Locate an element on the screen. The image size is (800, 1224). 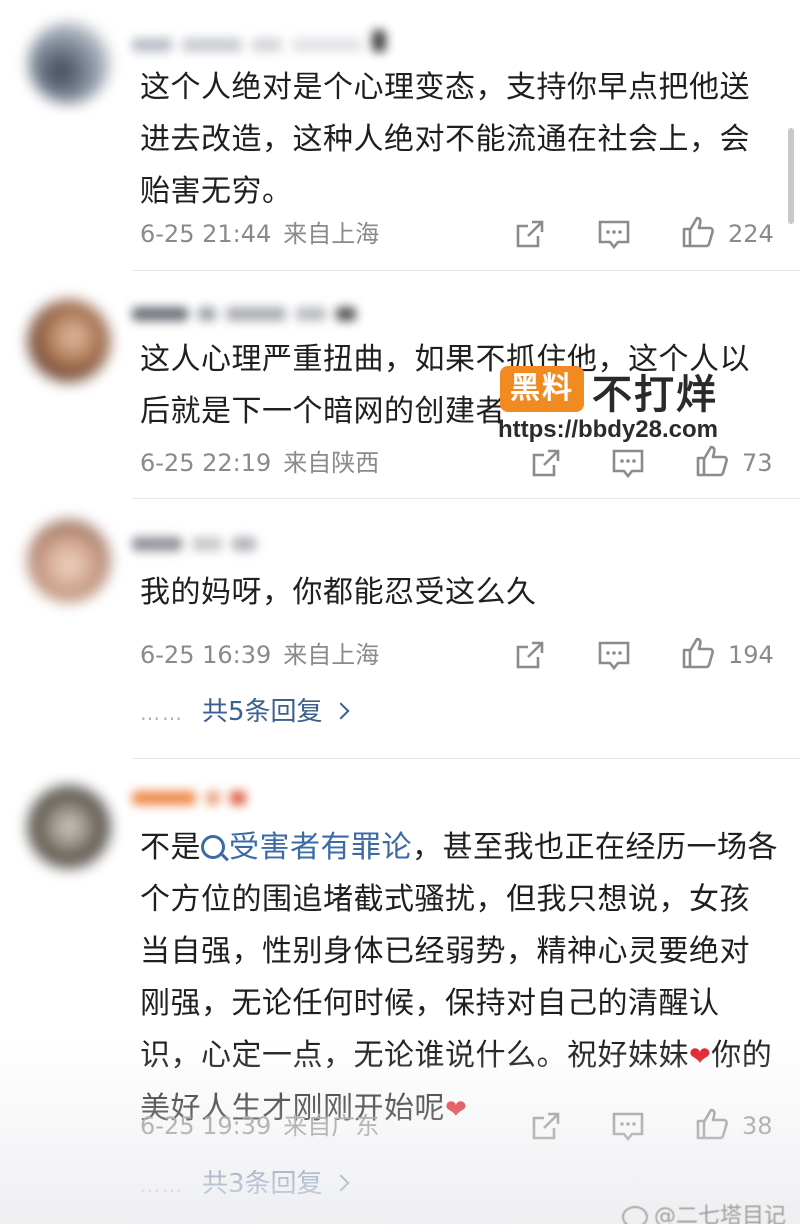
comment-location: 来自陕西 is located at coordinates (331, 463).